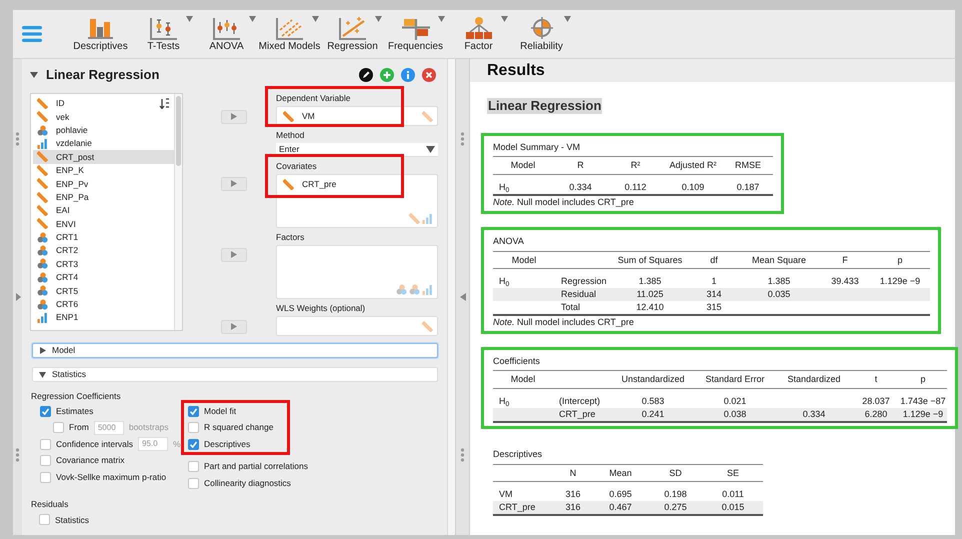  I want to click on variable-item: EAI, so click(103, 211).